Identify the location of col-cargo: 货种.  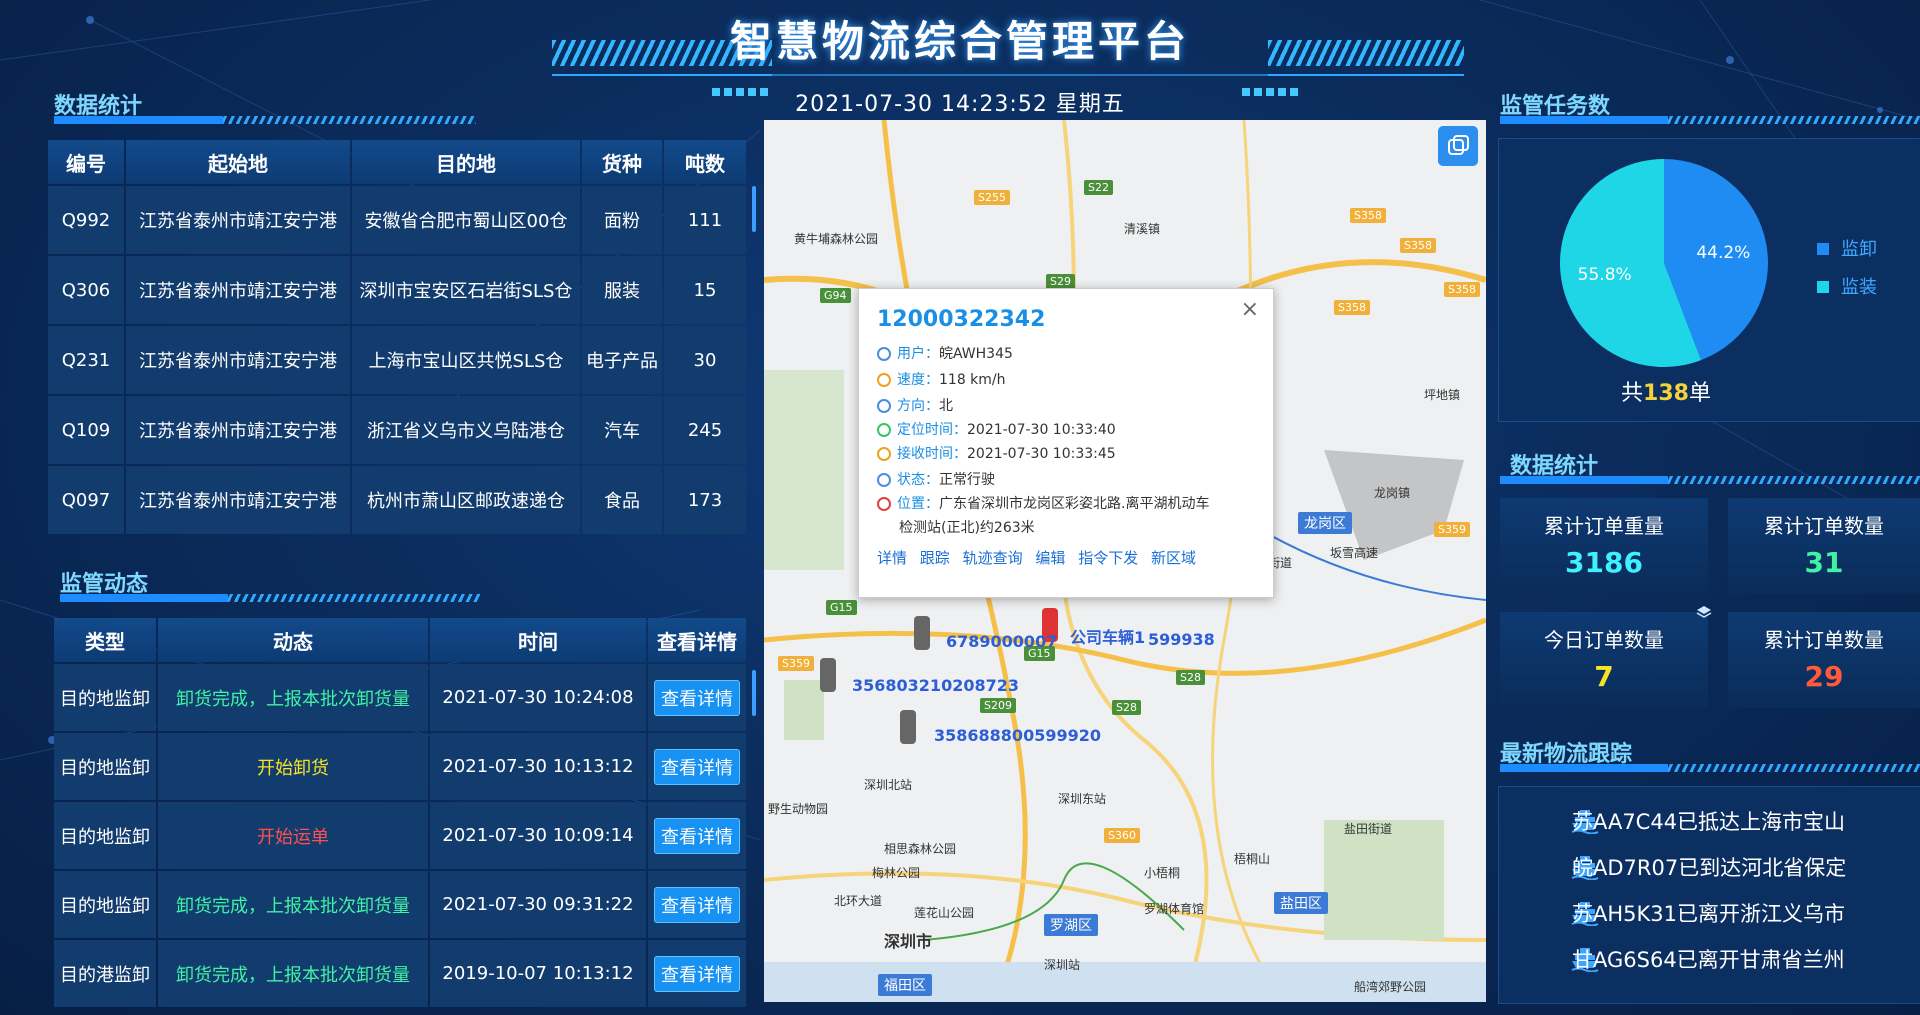
(622, 162).